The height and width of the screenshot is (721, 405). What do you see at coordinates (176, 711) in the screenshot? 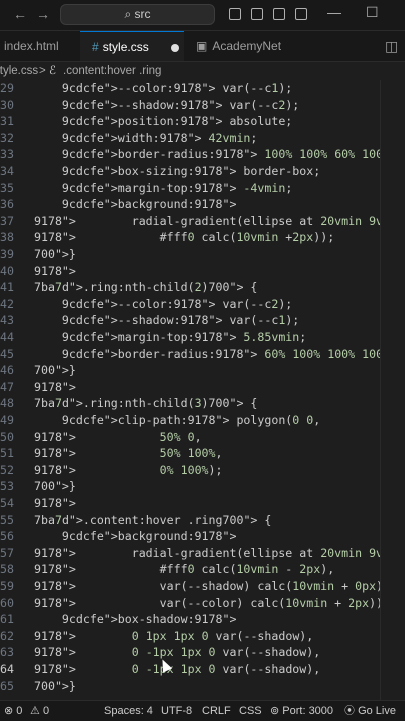
I see `encoding-status: UTF-8` at bounding box center [176, 711].